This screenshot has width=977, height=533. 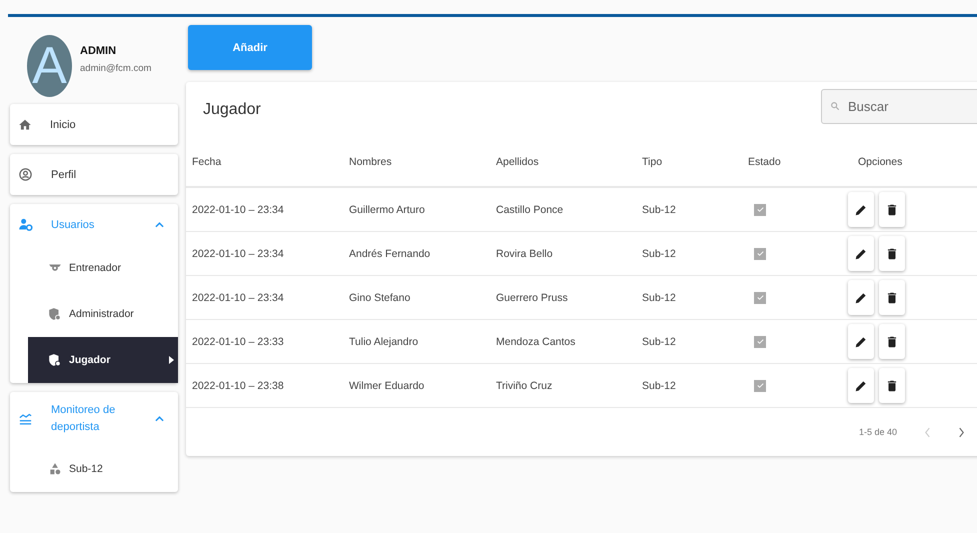 I want to click on column-header: Estado, so click(x=765, y=162).